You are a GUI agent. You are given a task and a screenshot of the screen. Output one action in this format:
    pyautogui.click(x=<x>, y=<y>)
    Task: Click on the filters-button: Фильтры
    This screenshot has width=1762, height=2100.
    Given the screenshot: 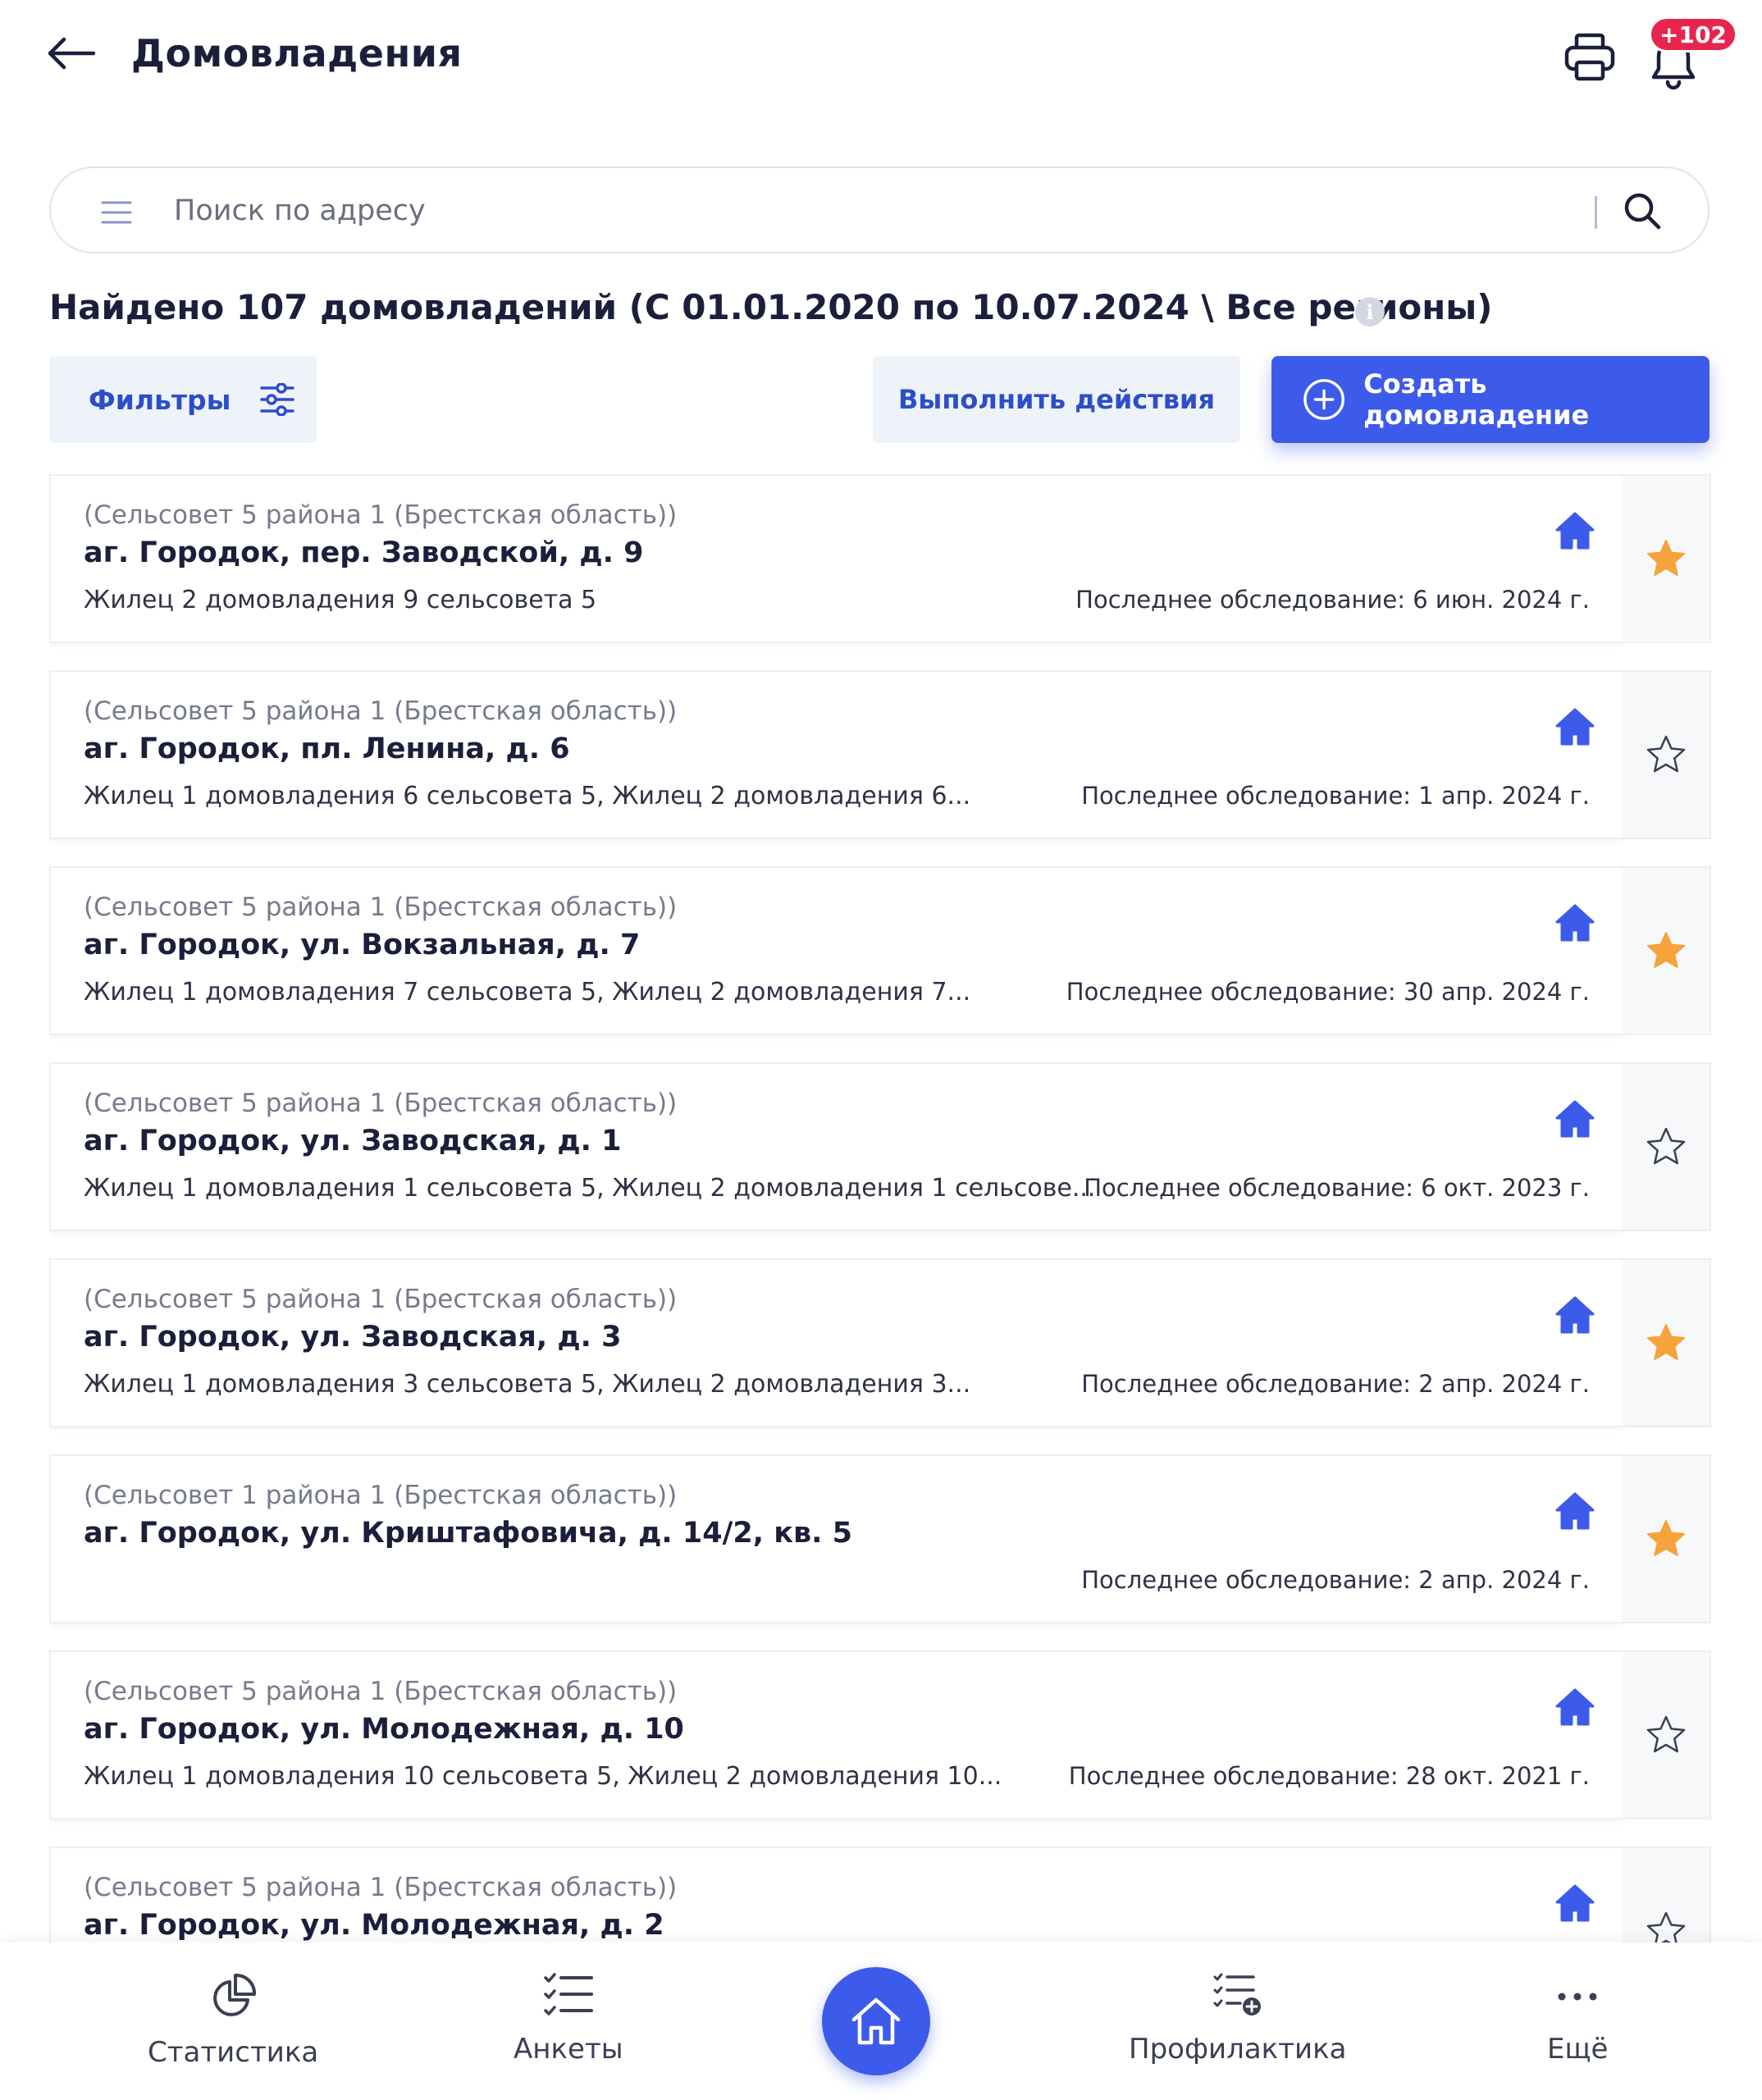 What is the action you would take?
    pyautogui.click(x=183, y=399)
    